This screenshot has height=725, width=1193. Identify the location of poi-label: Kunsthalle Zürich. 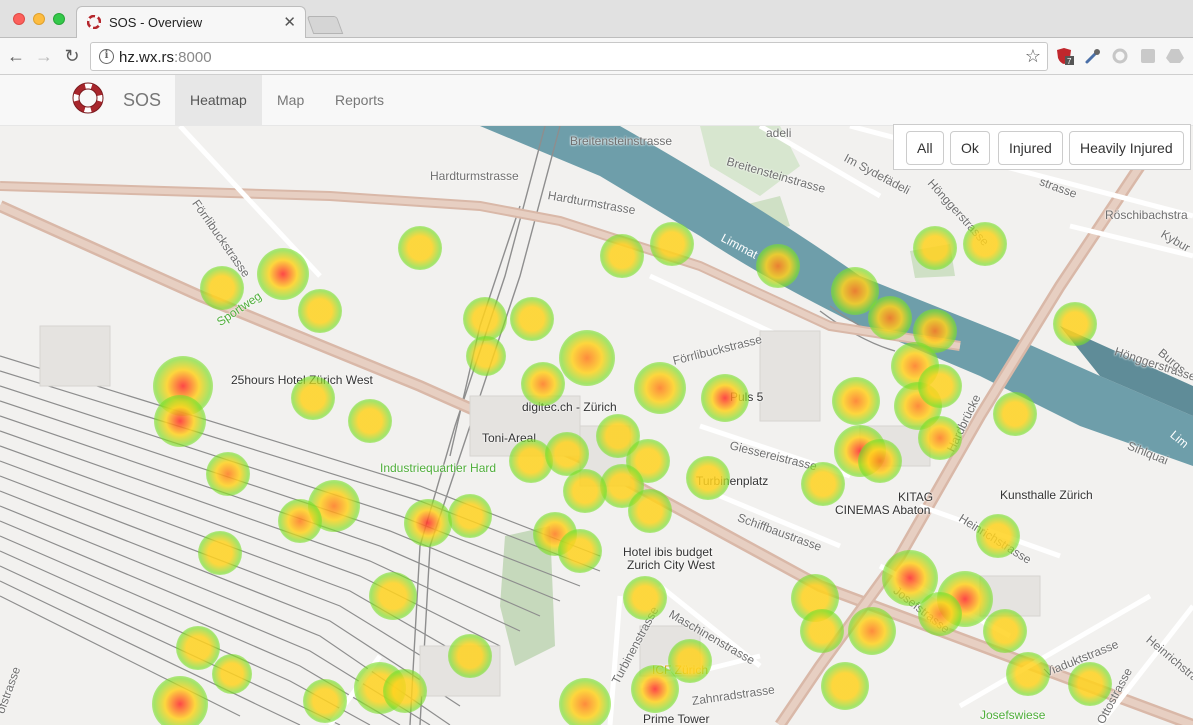
(1046, 495).